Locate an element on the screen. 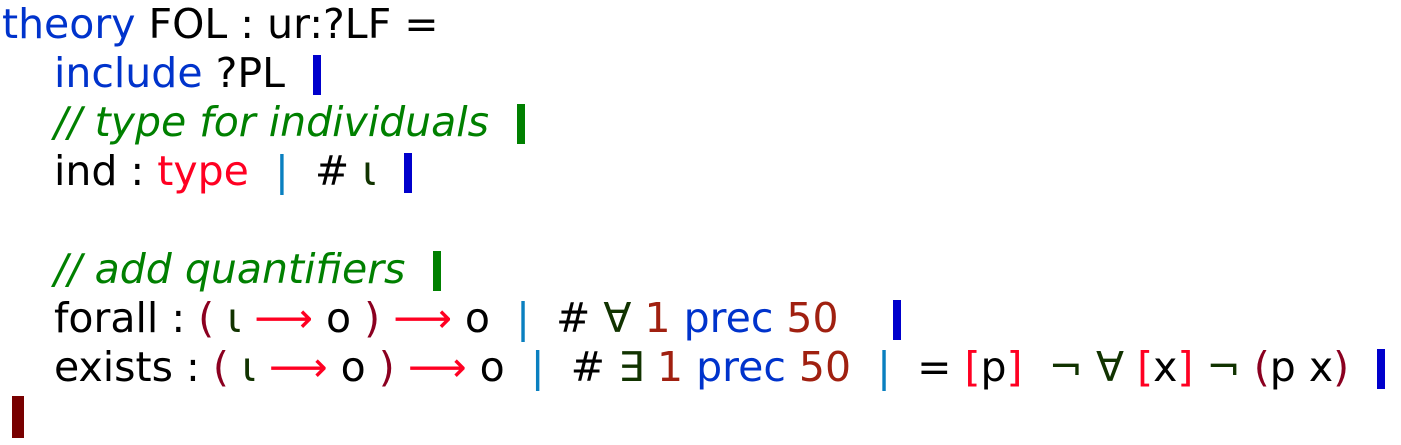 The width and height of the screenshot is (1401, 445). text-token: exists : is located at coordinates (133, 367).